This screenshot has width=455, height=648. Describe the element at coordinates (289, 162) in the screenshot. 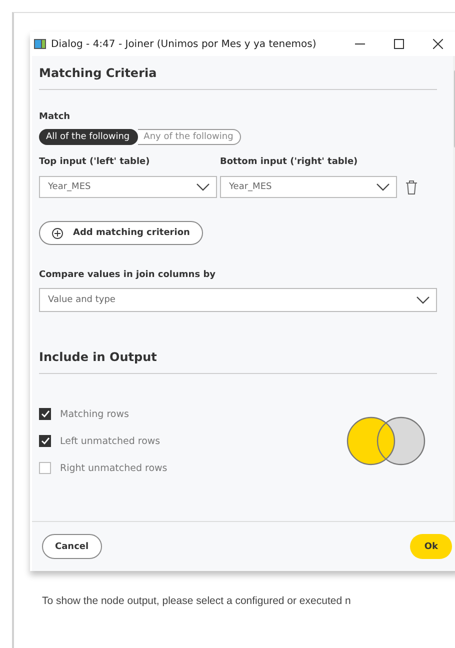

I see `field-label: Bottom input ('right' table)` at that location.